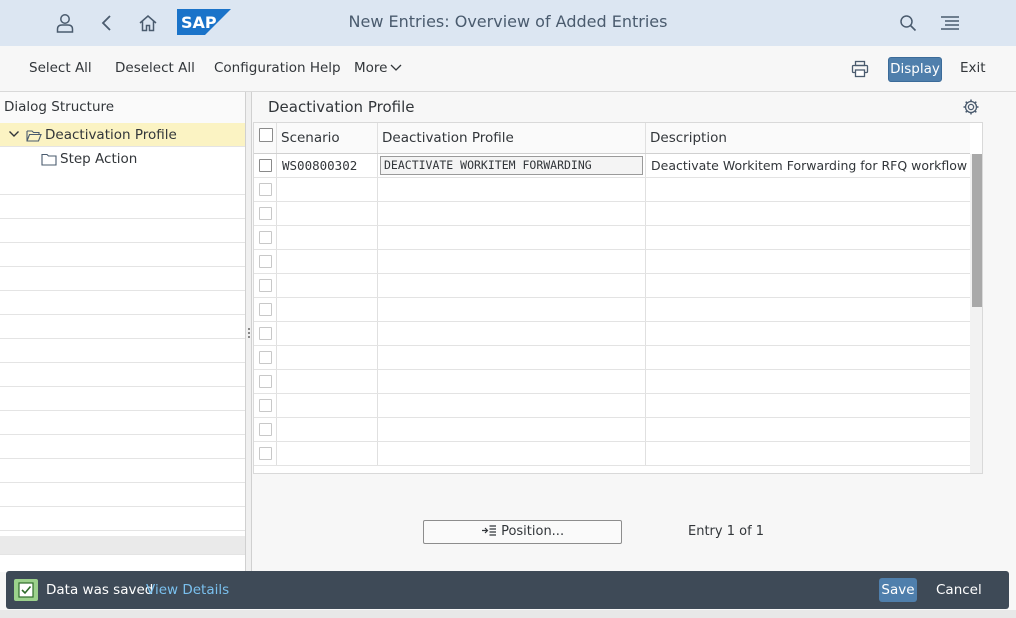 This screenshot has width=1016, height=618. Describe the element at coordinates (327, 138) in the screenshot. I see `column-header-scenario: Scenario` at that location.